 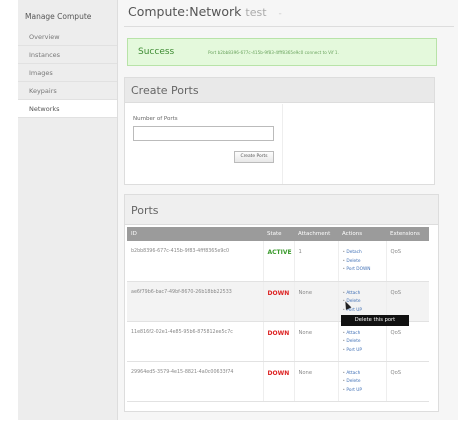 I want to click on number-of-ports-label: Number of Ports, so click(x=155, y=119).